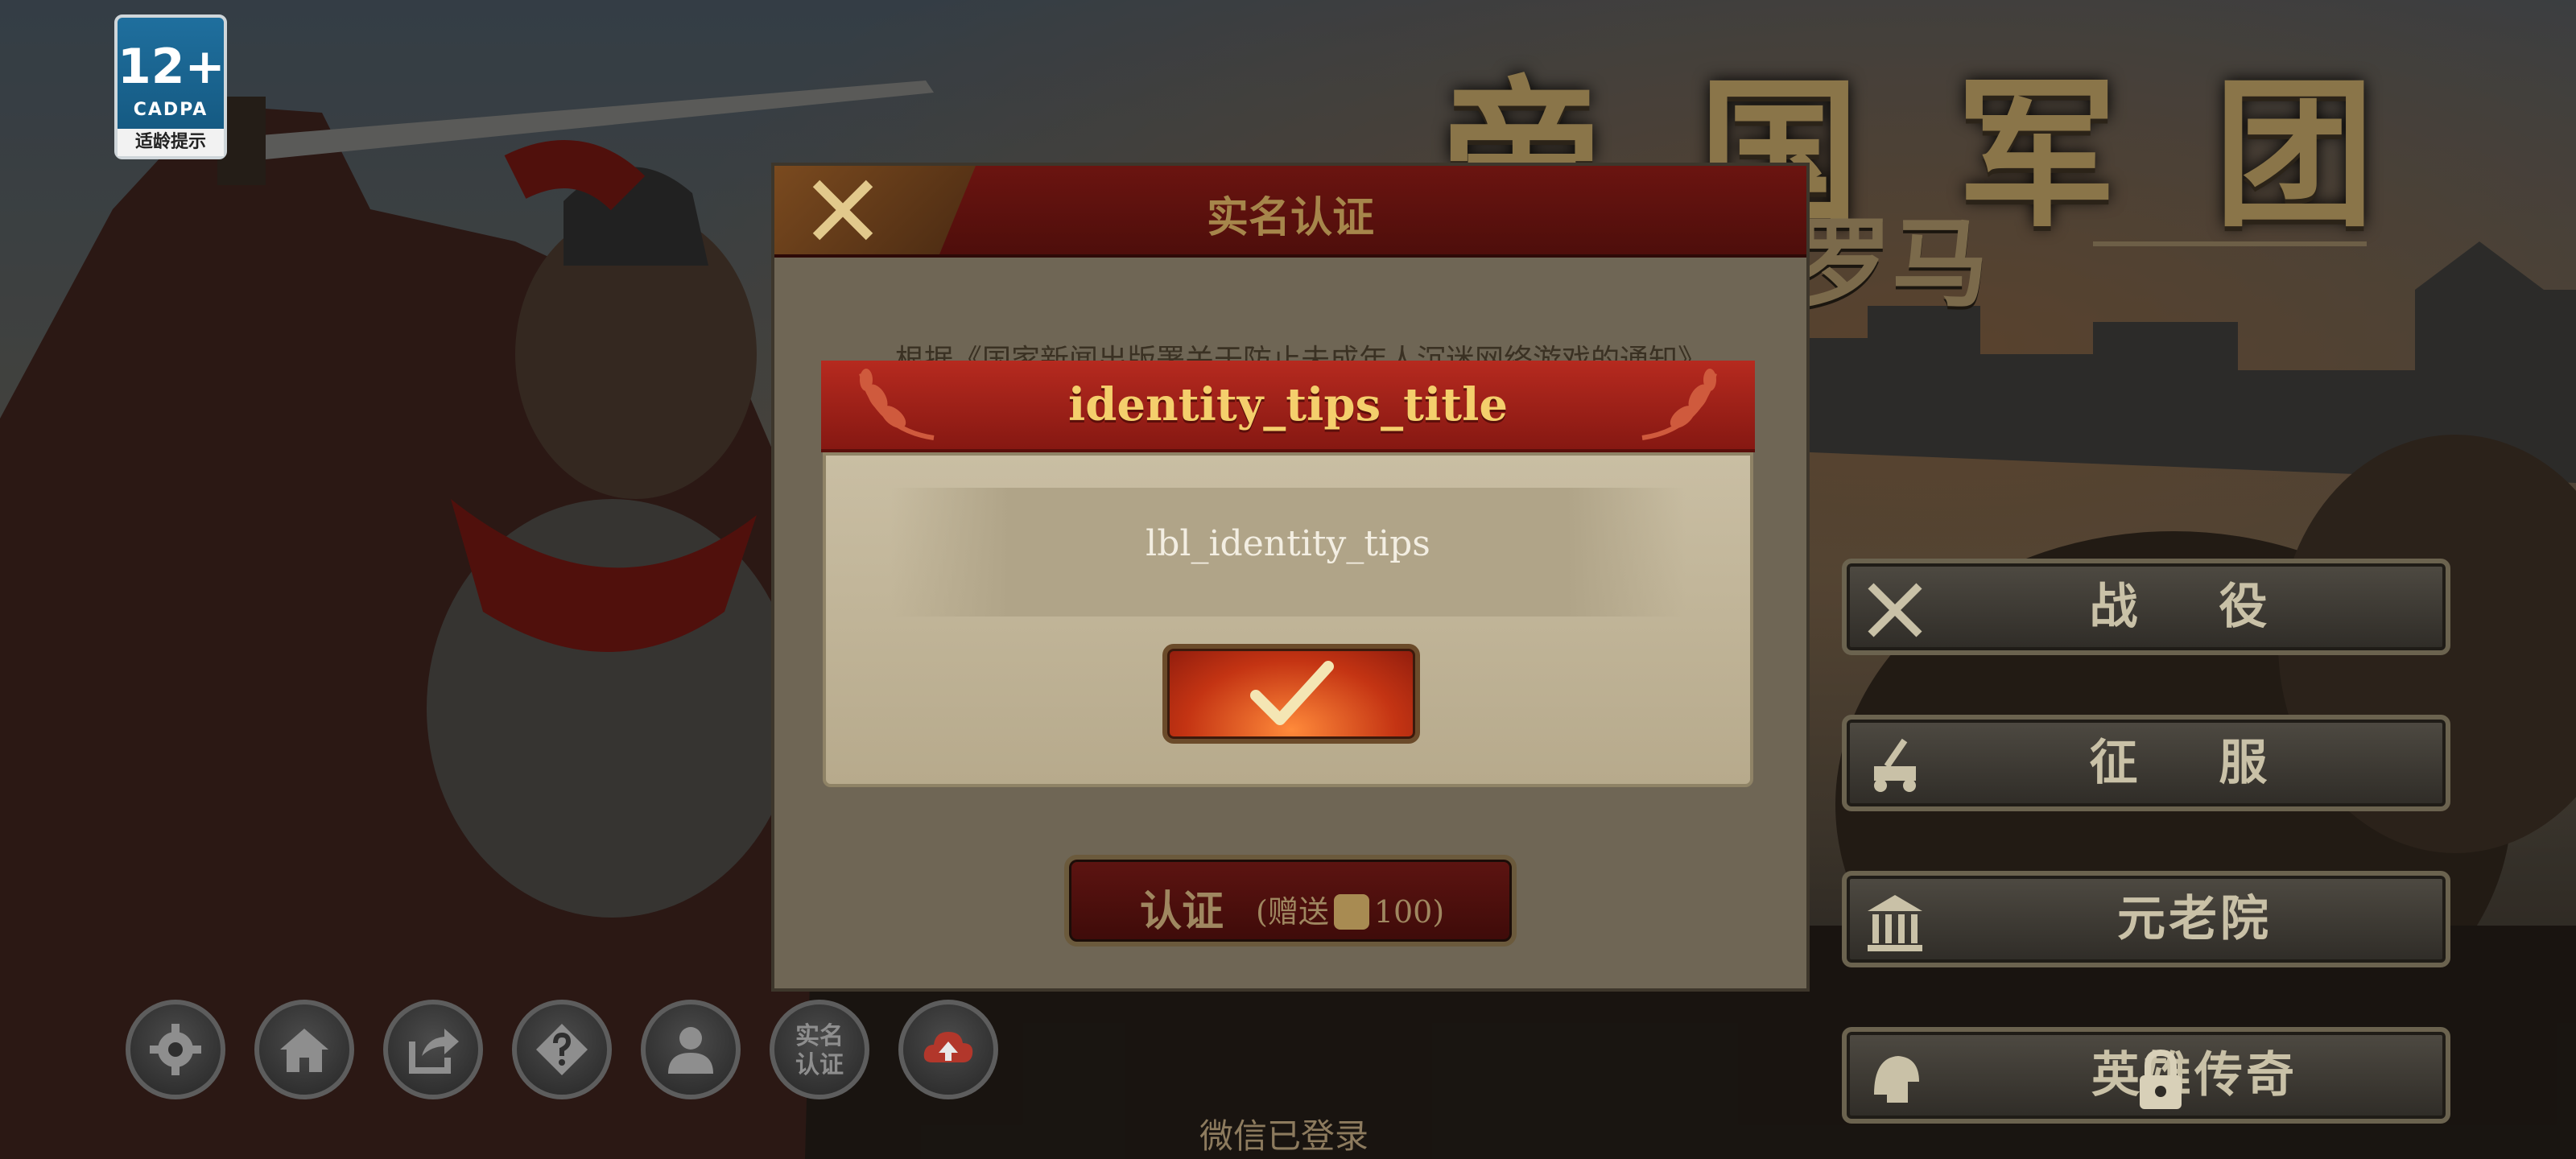 The image size is (2576, 1159). What do you see at coordinates (1292, 912) in the screenshot?
I see `gift-prefix: (赠送` at bounding box center [1292, 912].